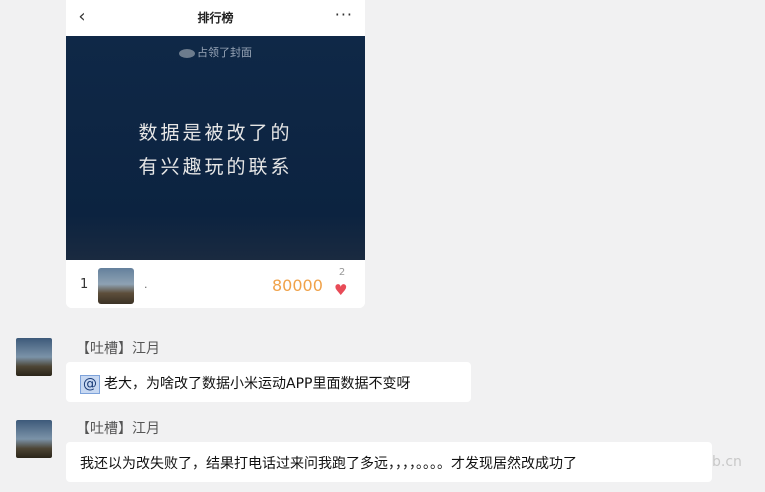 This screenshot has width=765, height=492. I want to click on ranking-title: 排行榜, so click(215, 18).